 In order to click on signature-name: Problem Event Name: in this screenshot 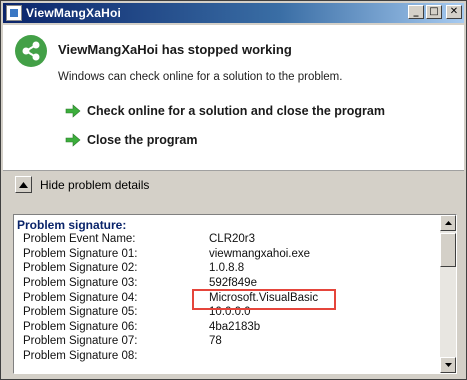, I will do `click(79, 239)`.